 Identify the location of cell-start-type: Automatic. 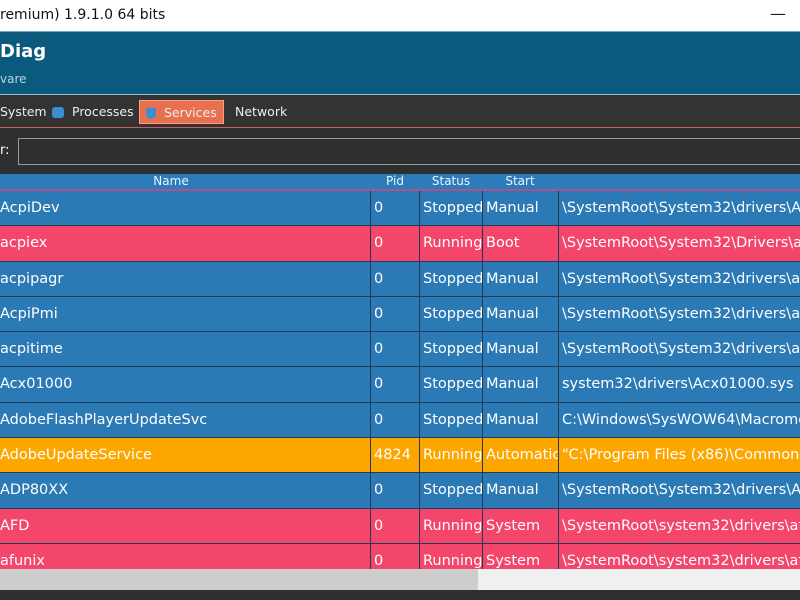
(521, 456).